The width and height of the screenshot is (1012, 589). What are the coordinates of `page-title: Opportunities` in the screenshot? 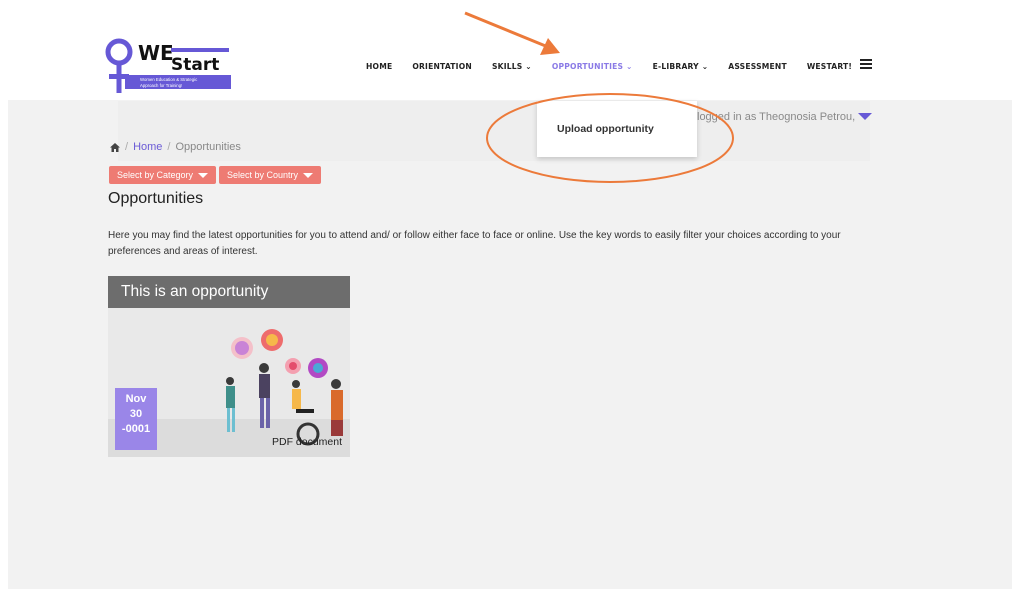 It's located at (156, 198).